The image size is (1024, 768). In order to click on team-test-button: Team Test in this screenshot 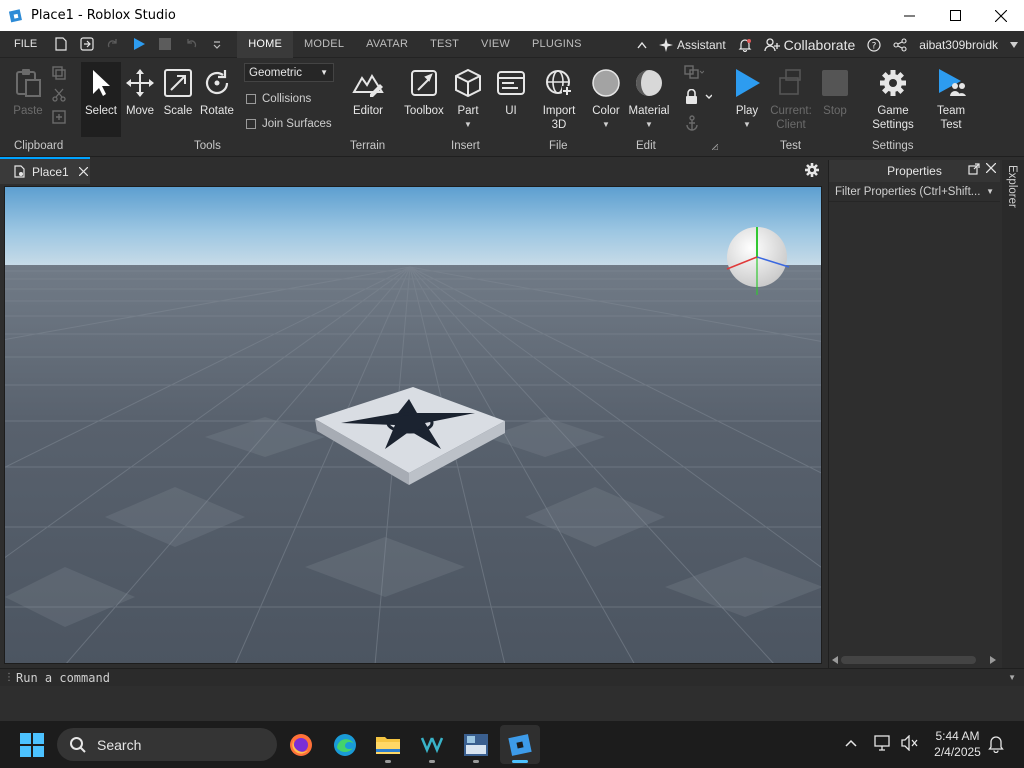, I will do `click(951, 99)`.